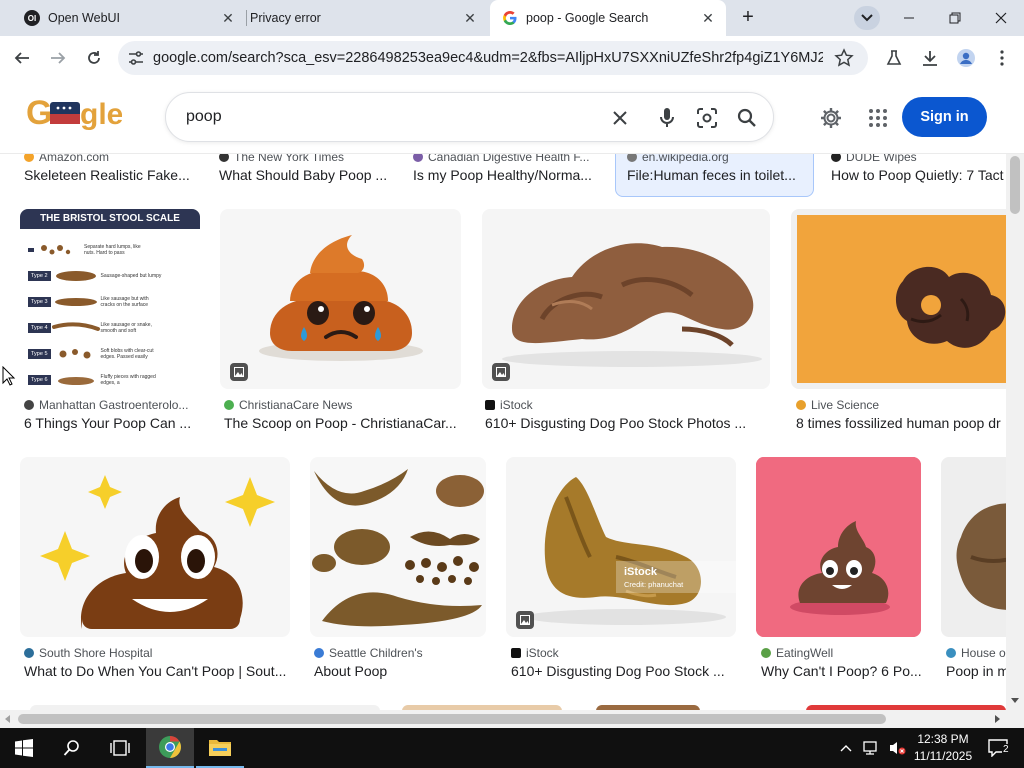  Describe the element at coordinates (901, 423) in the screenshot. I see `result-title: 8 times fossilized human poop dr` at that location.